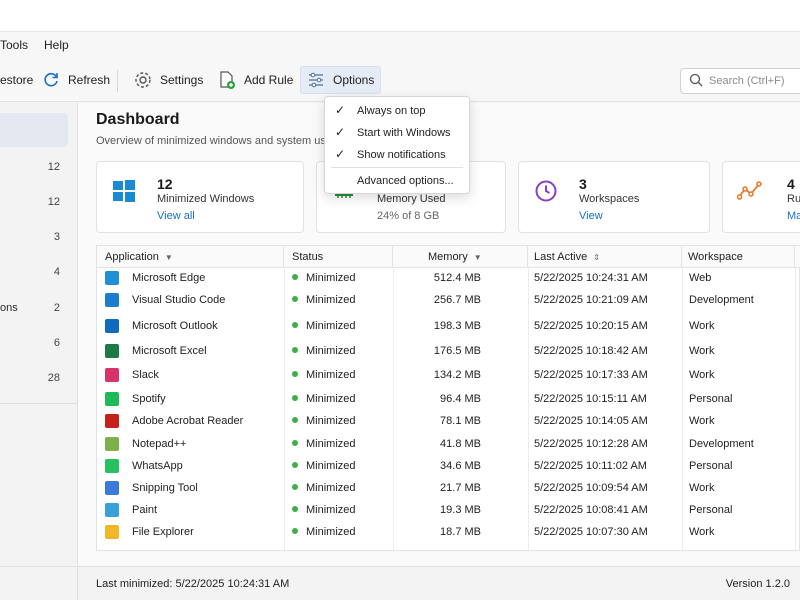 Image resolution: width=800 pixels, height=600 pixels. Describe the element at coordinates (56, 272) in the screenshot. I see `sidebar-count: 4` at that location.